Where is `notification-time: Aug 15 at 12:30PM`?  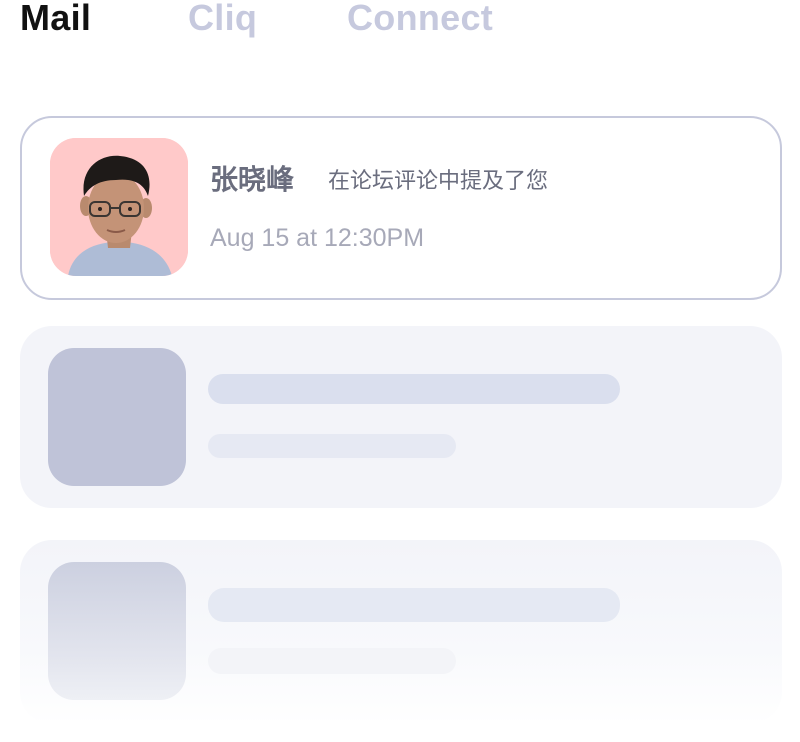
notification-time: Aug 15 at 12:30PM is located at coordinates (317, 238).